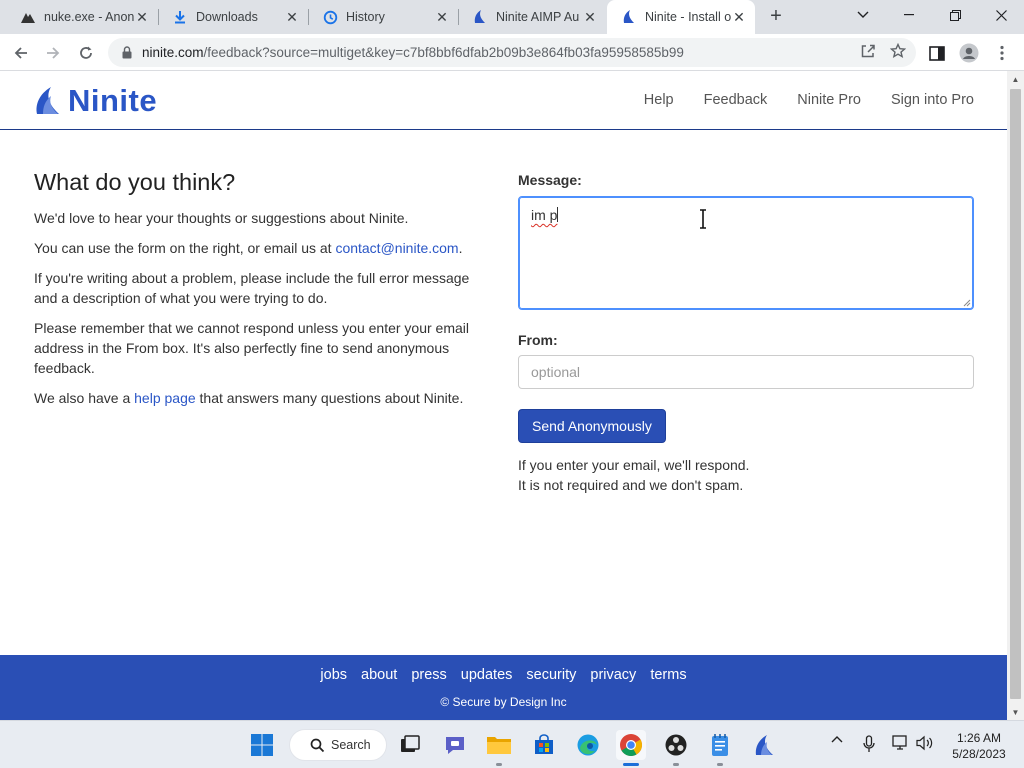  I want to click on page-scrollbar: ▲ ▼, so click(1015, 395).